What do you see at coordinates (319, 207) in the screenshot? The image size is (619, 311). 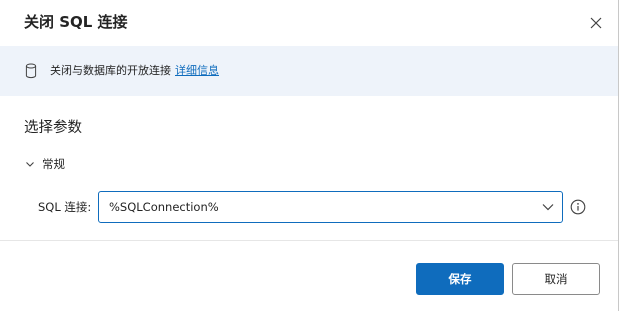 I see `sql-connection-input` at bounding box center [319, 207].